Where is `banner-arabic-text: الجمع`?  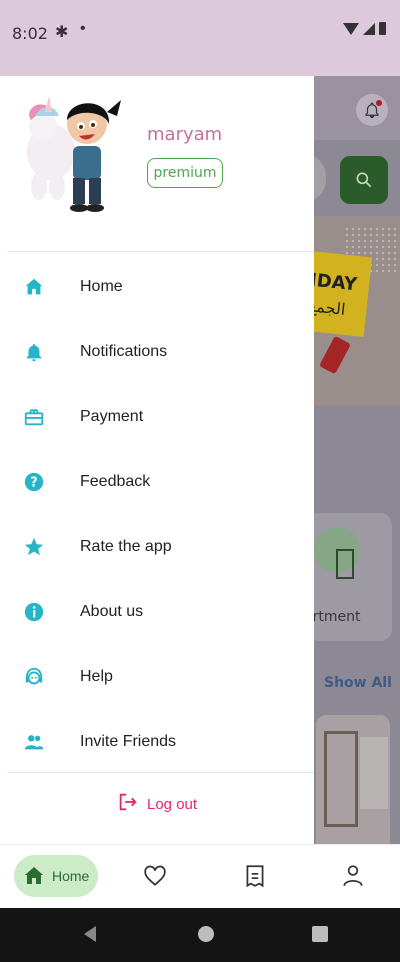
banner-arabic-text: الجمع is located at coordinates (330, 307).